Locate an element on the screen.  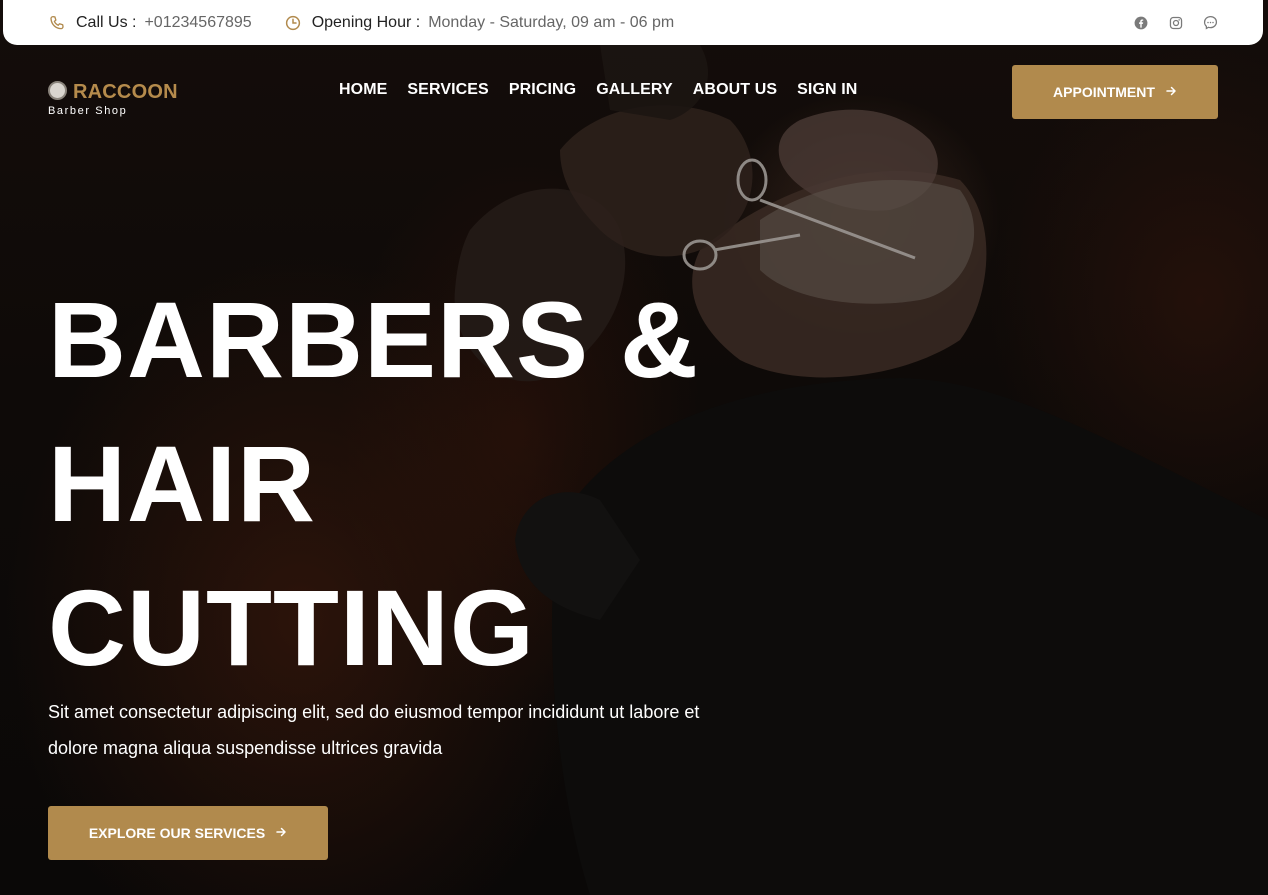
call-info: Call Us : +01234567895 is located at coordinates (150, 23).